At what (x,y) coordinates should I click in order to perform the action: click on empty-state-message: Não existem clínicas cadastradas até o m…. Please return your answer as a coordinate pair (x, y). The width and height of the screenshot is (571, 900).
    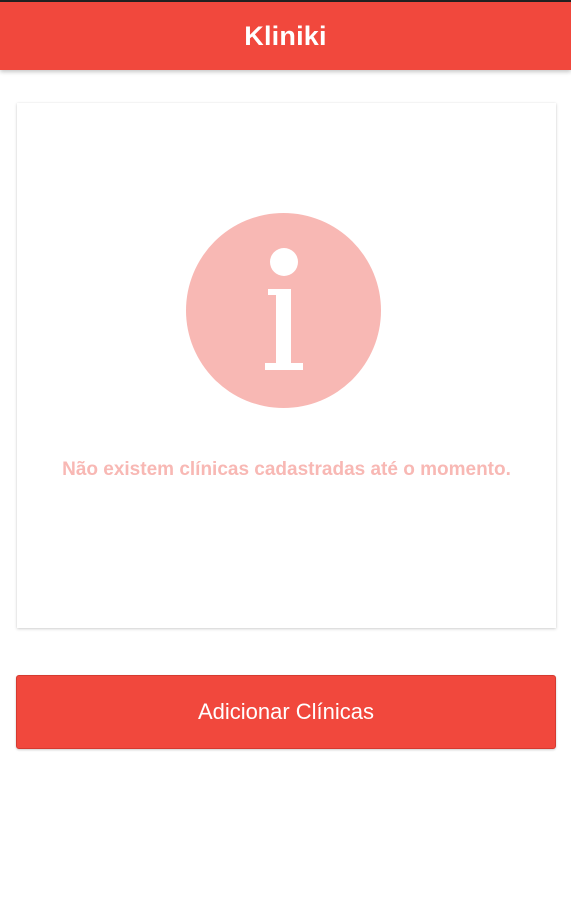
    Looking at the image, I should click on (286, 469).